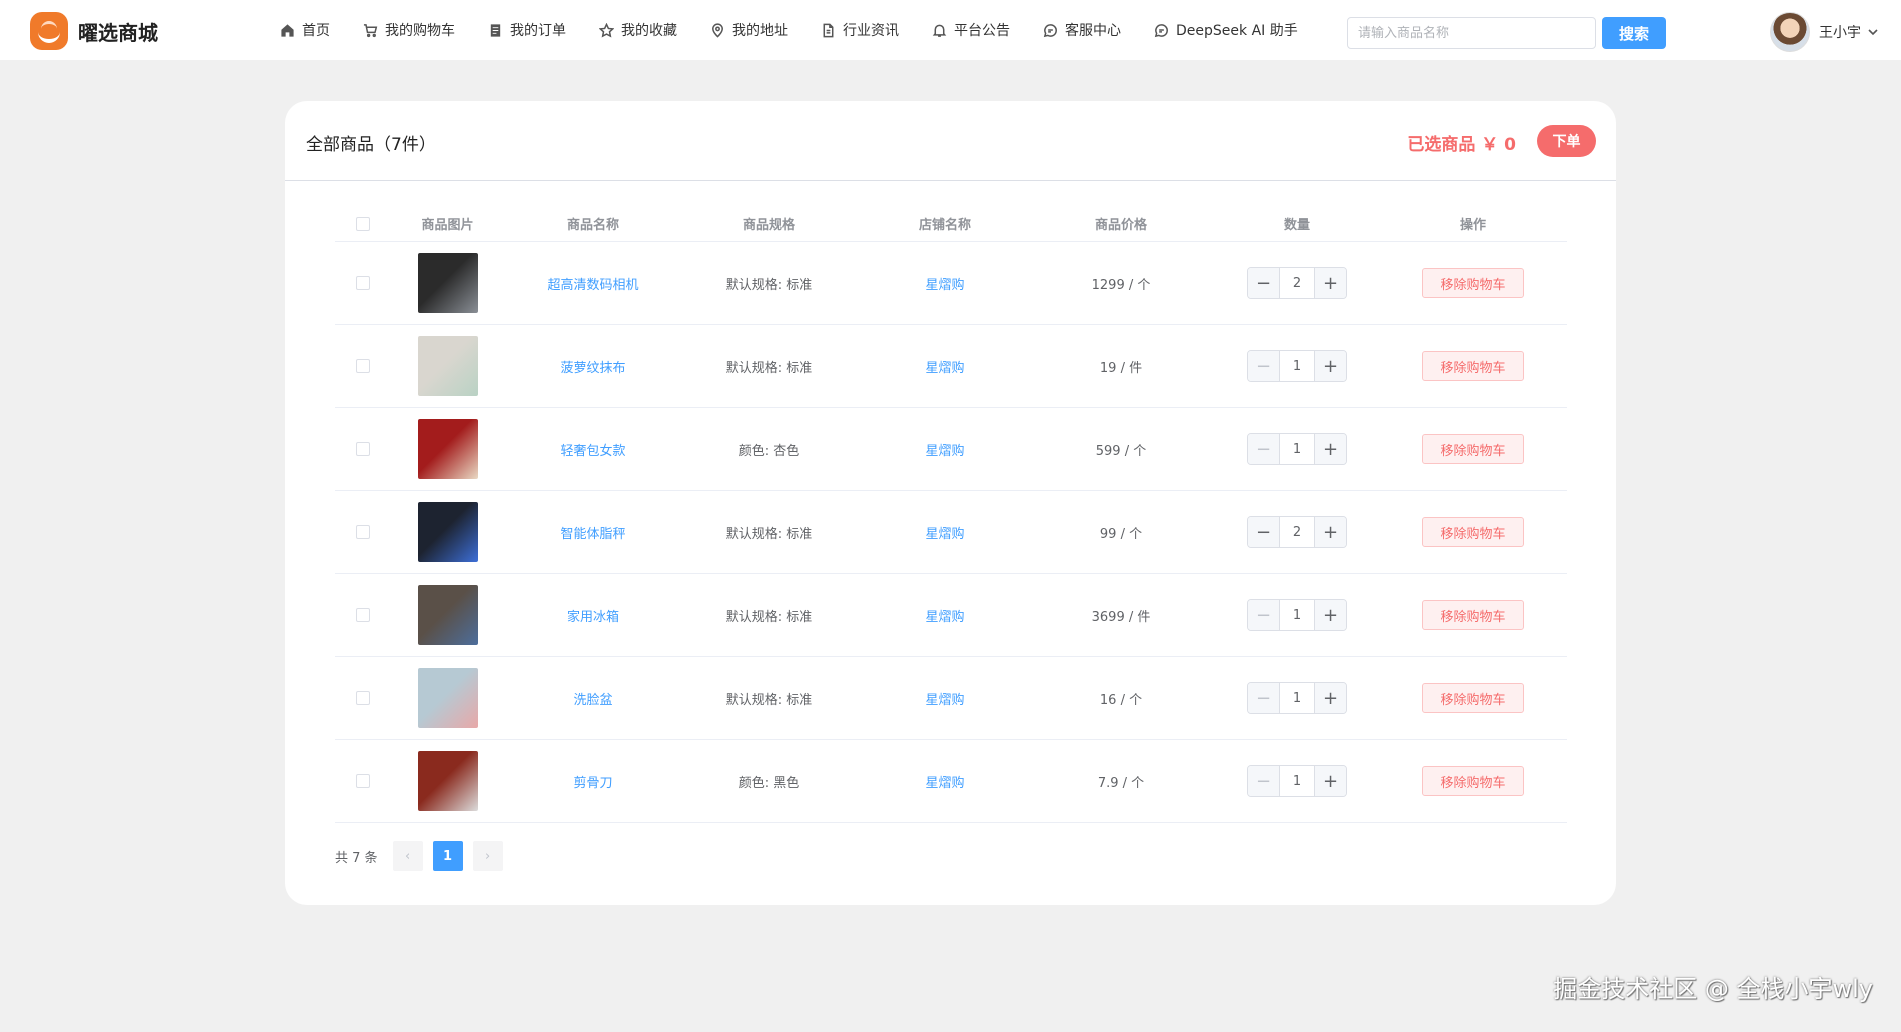  Describe the element at coordinates (1824, 32) in the screenshot. I see `user-menu: 王小宇` at that location.